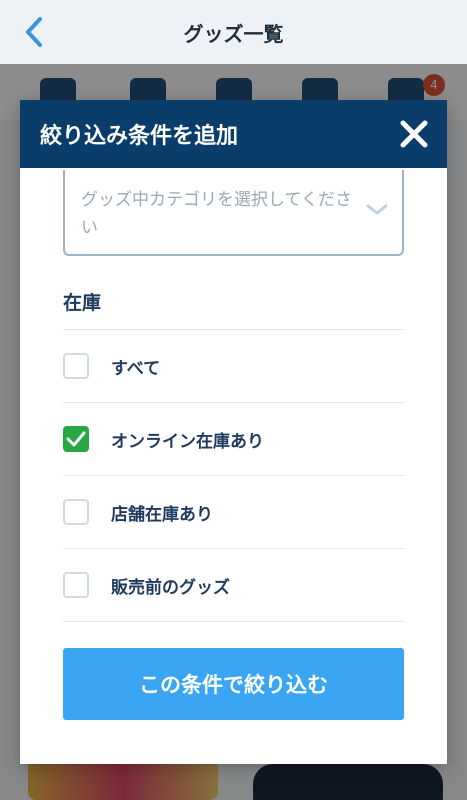 The height and width of the screenshot is (800, 467). Describe the element at coordinates (233, 585) in the screenshot. I see `stock-option-presale: 販売前のグッズ` at that location.